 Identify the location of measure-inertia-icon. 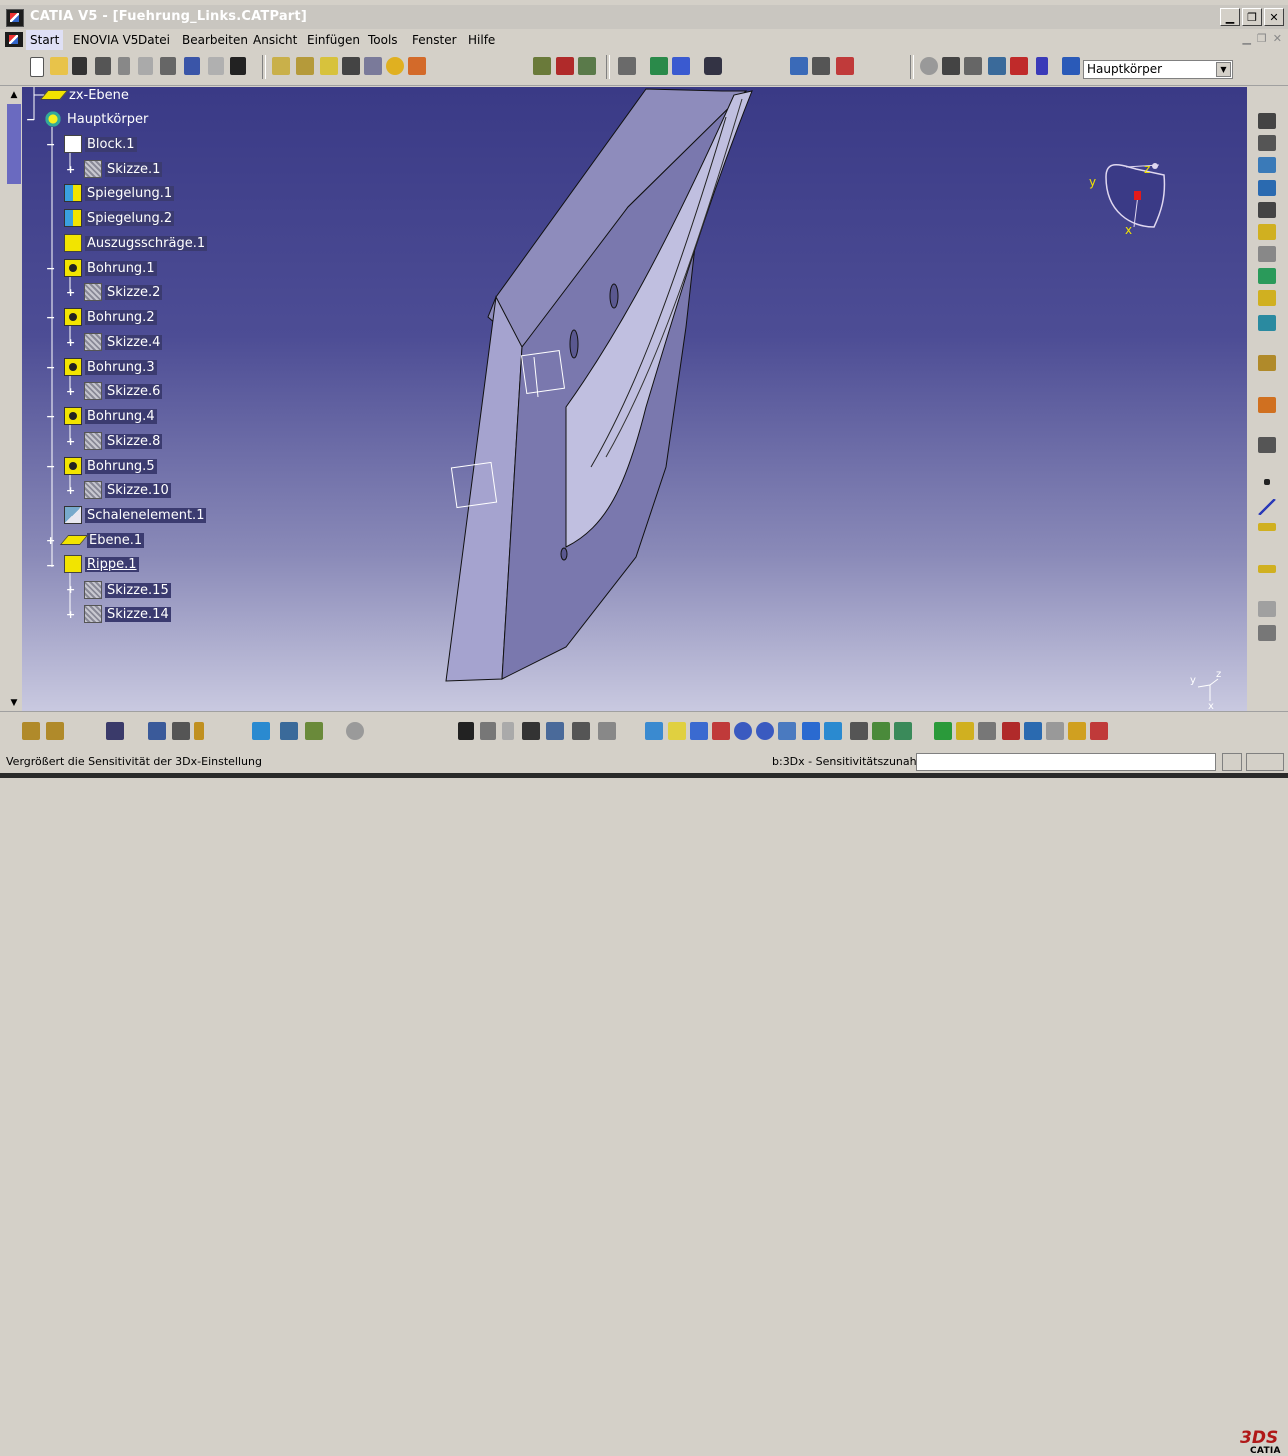
(1055, 731).